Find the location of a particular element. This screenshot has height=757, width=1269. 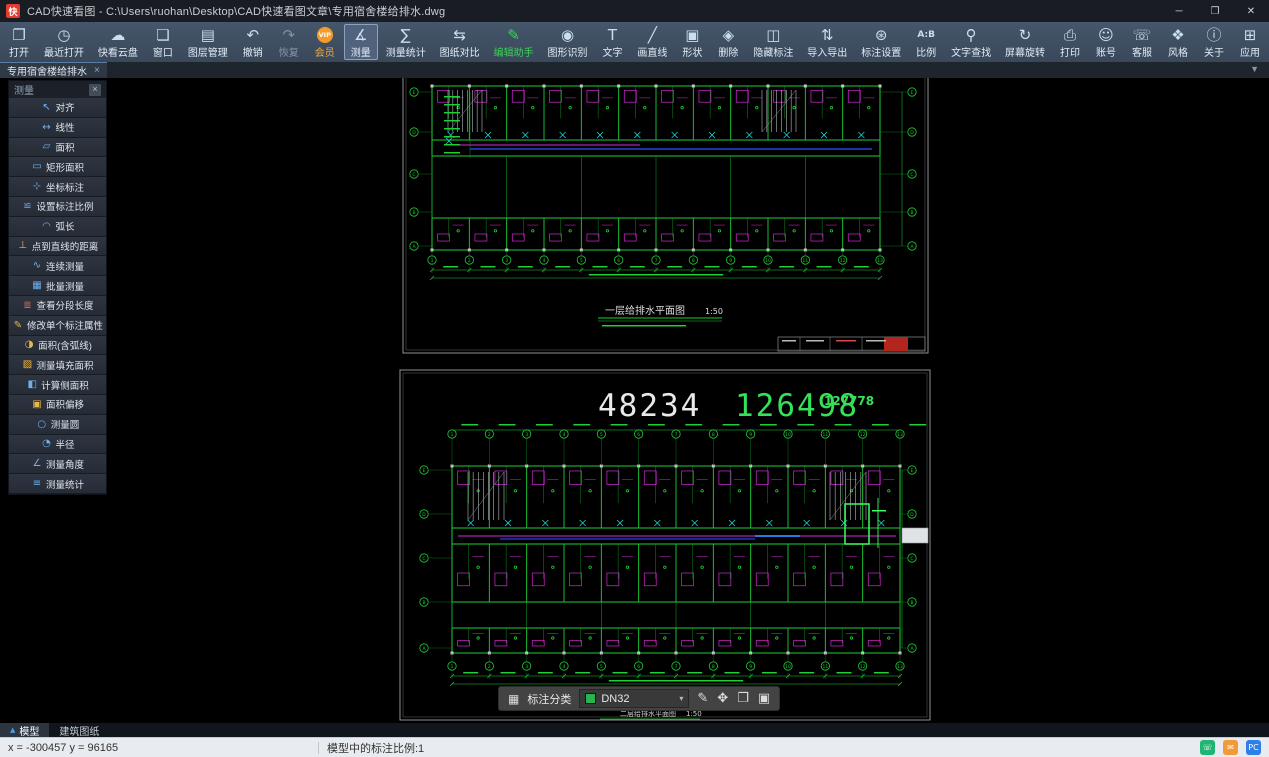

svg-text: B is located at coordinates (413, 213).